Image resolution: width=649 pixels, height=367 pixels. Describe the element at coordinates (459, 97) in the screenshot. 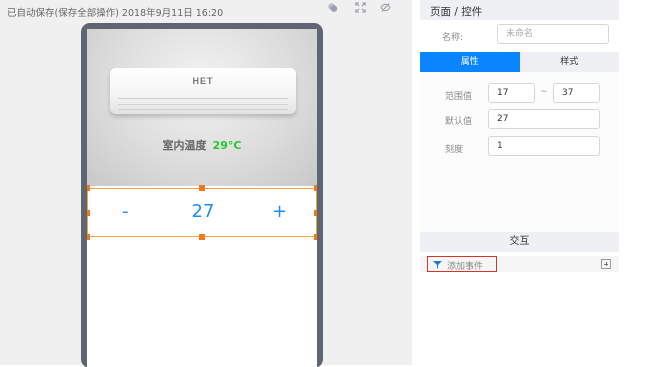

I see `range-label: 范围值` at that location.